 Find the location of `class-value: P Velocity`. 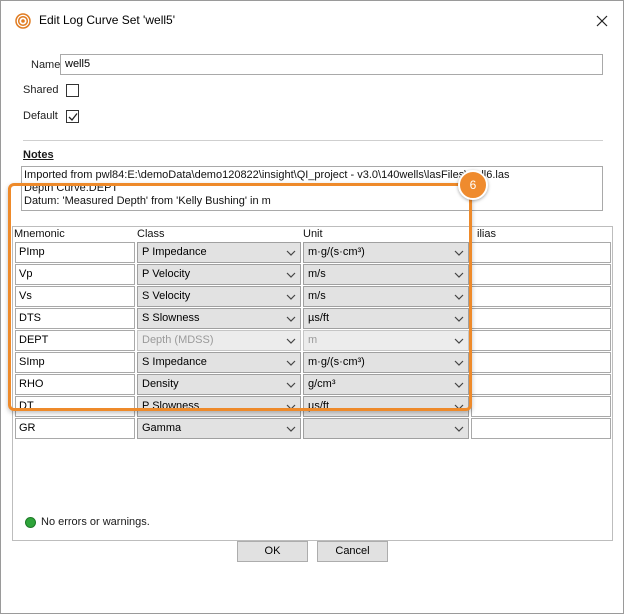

class-value: P Velocity is located at coordinates (166, 274).